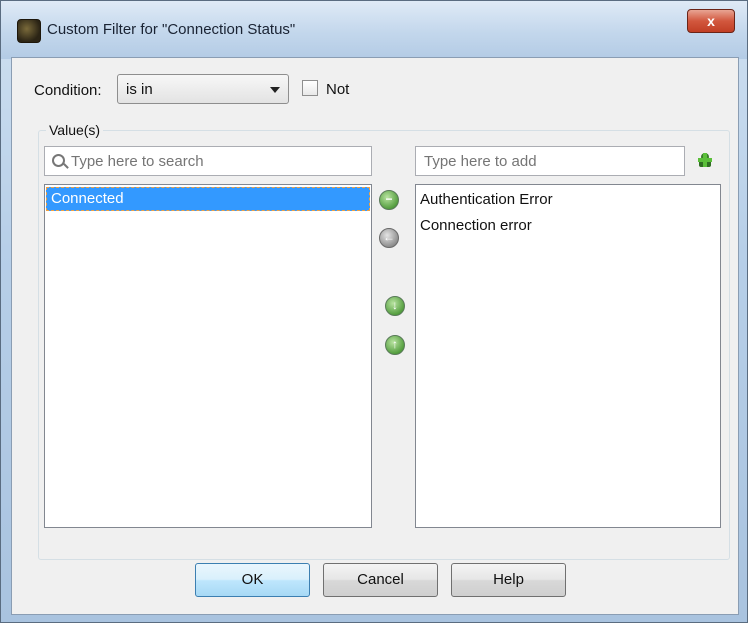 Image resolution: width=748 pixels, height=623 pixels. I want to click on not-checkbox, so click(310, 88).